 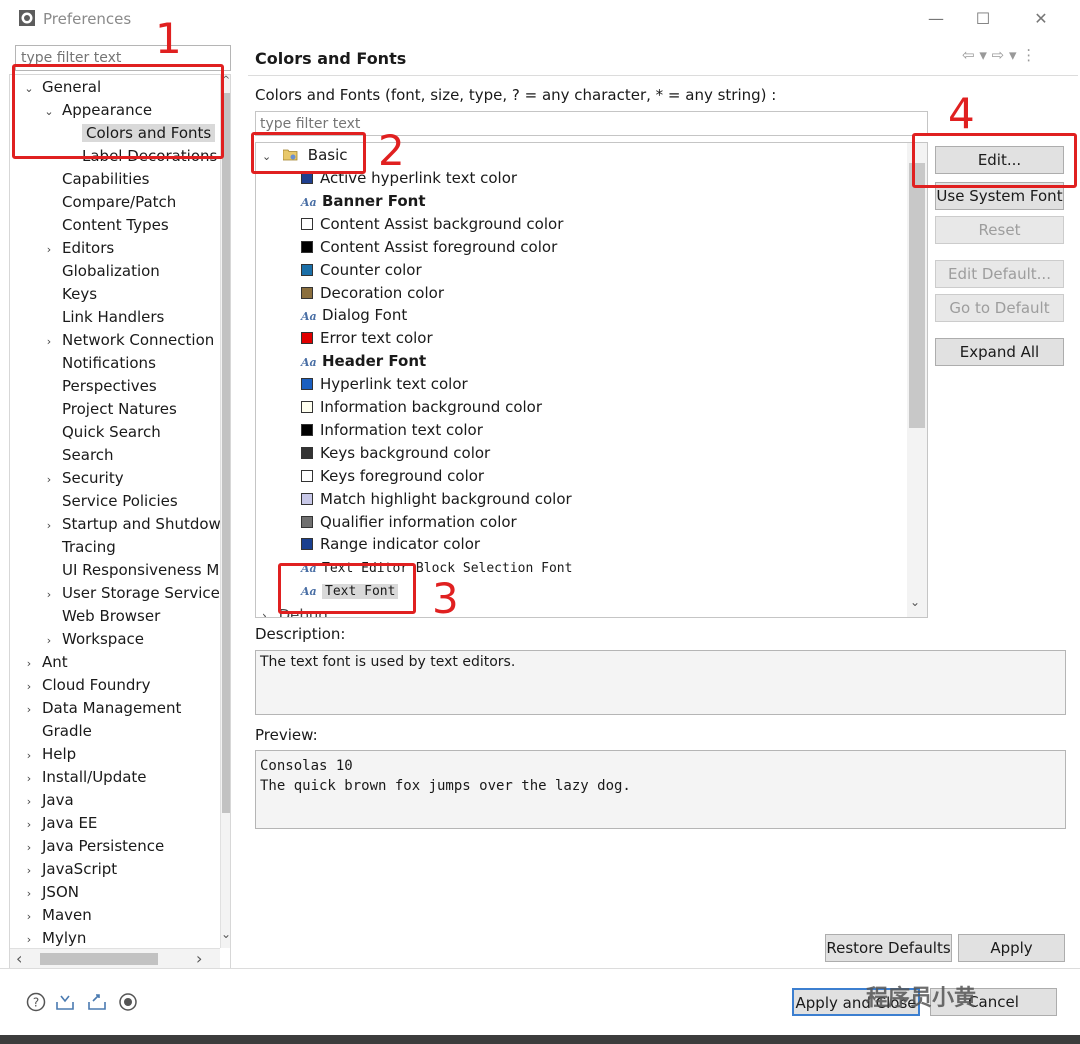 What do you see at coordinates (429, 247) in the screenshot?
I see `color-item: Content Assist foreground color` at bounding box center [429, 247].